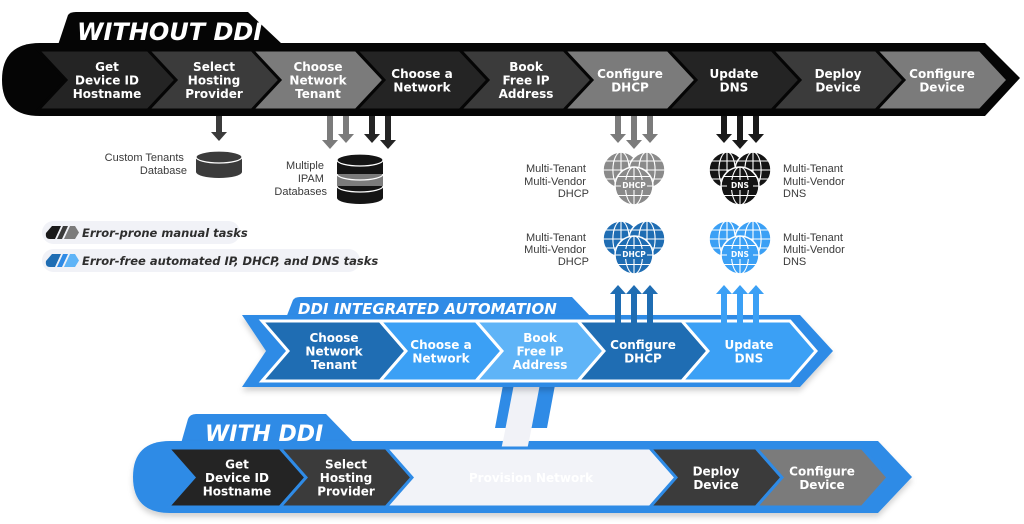 The image size is (1024, 524). I want to click on ddi-automation-step-label: Choose Network Tenant, so click(334, 351).